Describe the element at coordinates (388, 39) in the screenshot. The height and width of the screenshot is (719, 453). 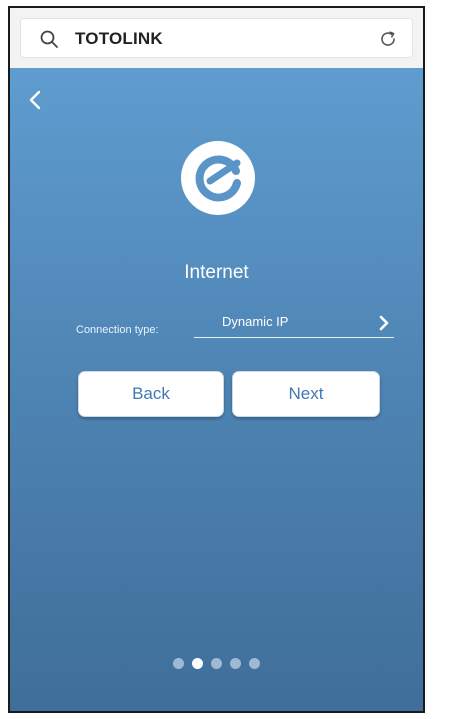
I see `reload-icon` at that location.